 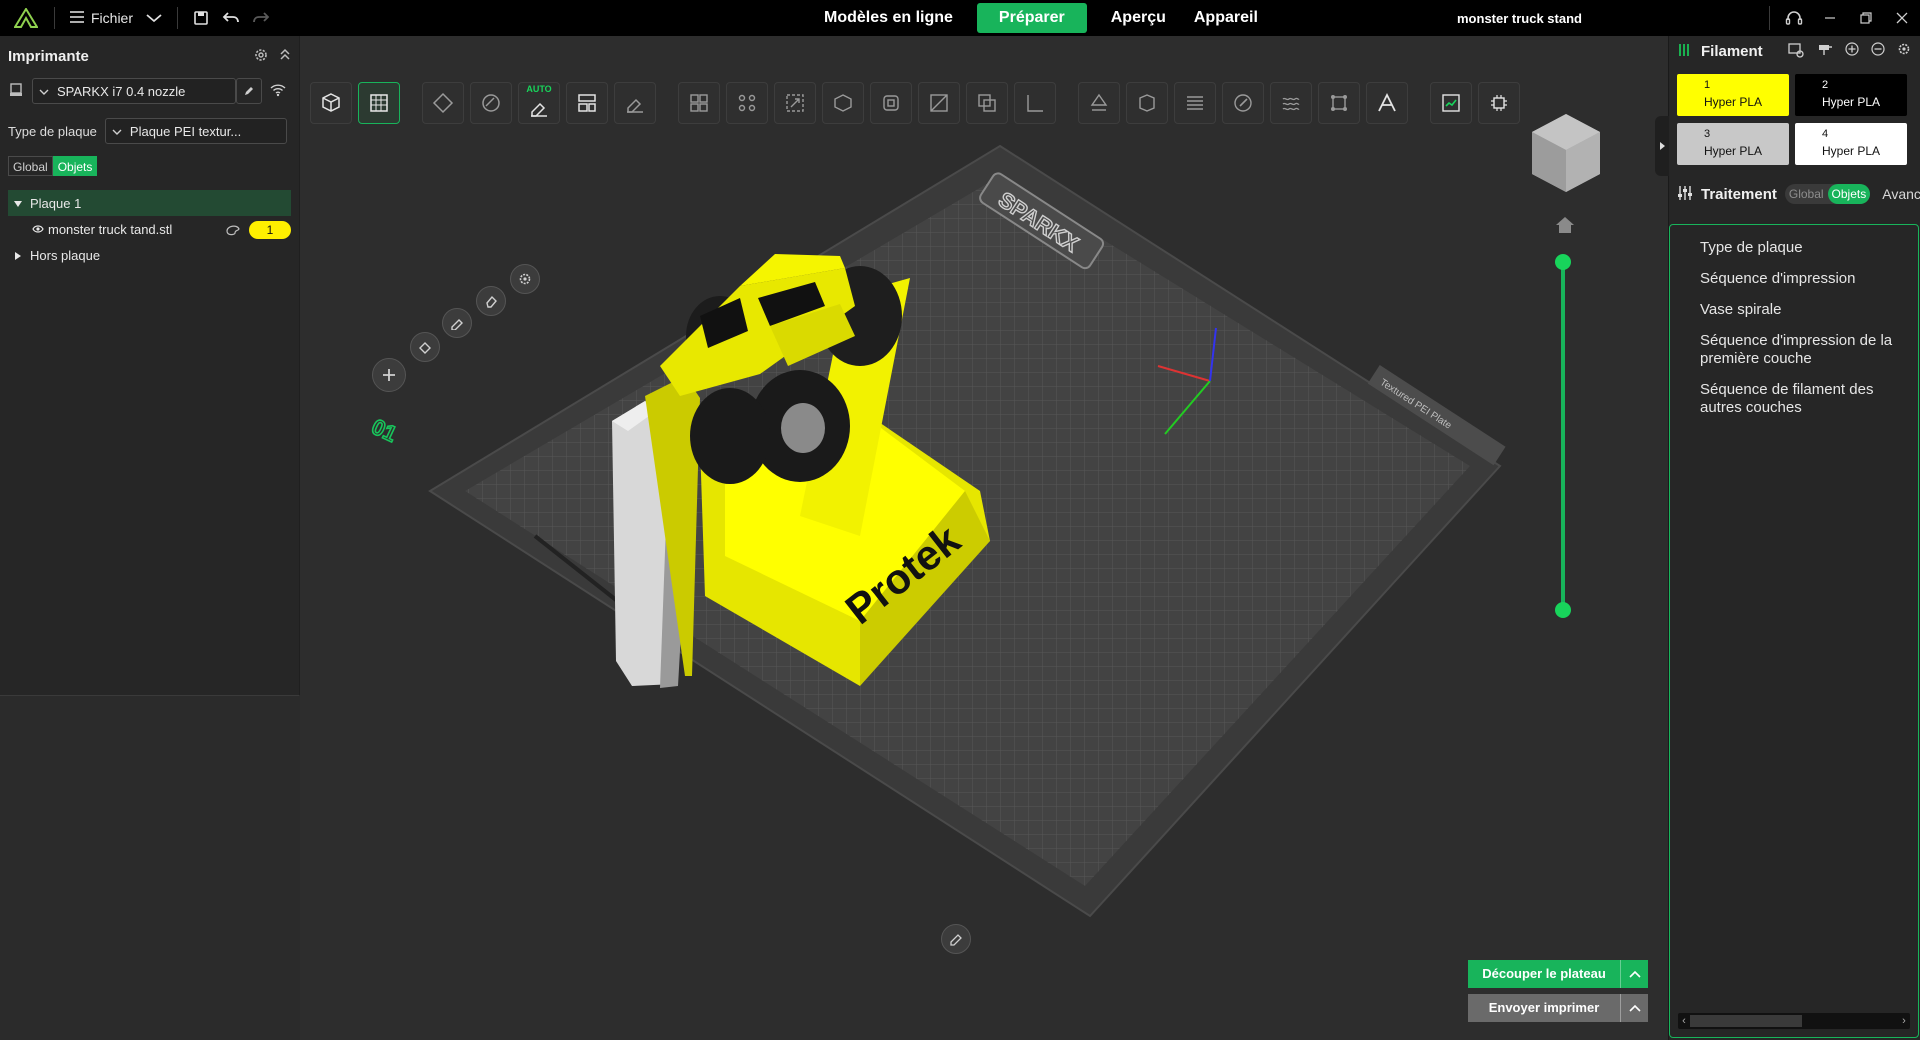 I want to click on caret-right-icon, so click(x=18, y=255).